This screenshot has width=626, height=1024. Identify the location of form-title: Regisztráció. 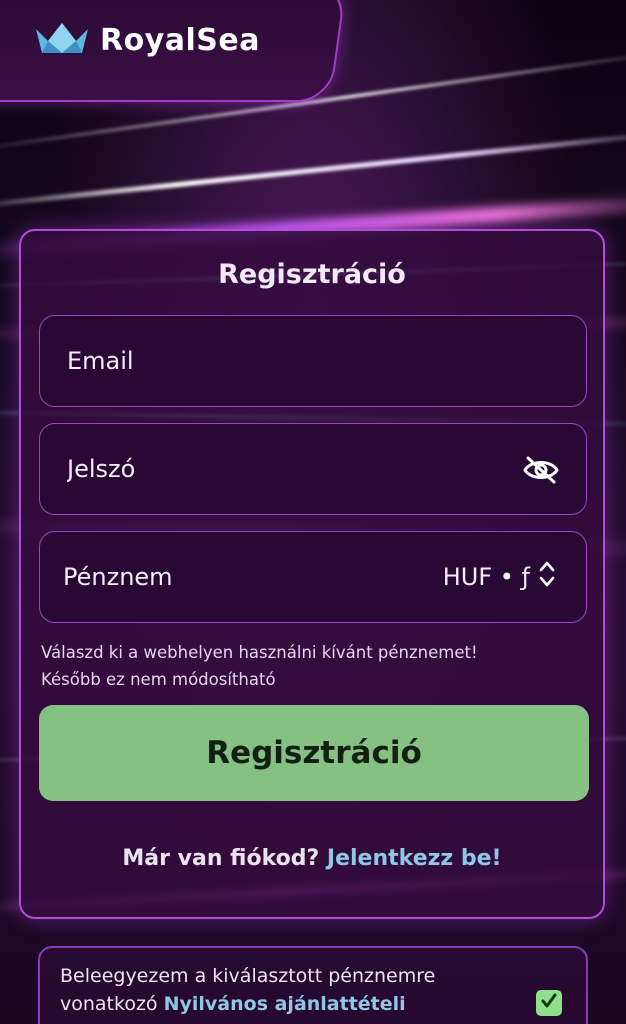
(312, 274).